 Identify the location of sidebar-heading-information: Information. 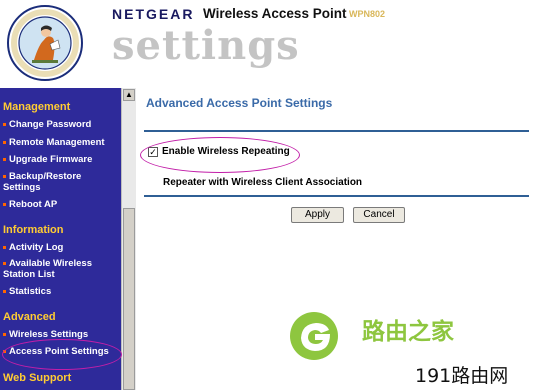
(33, 230).